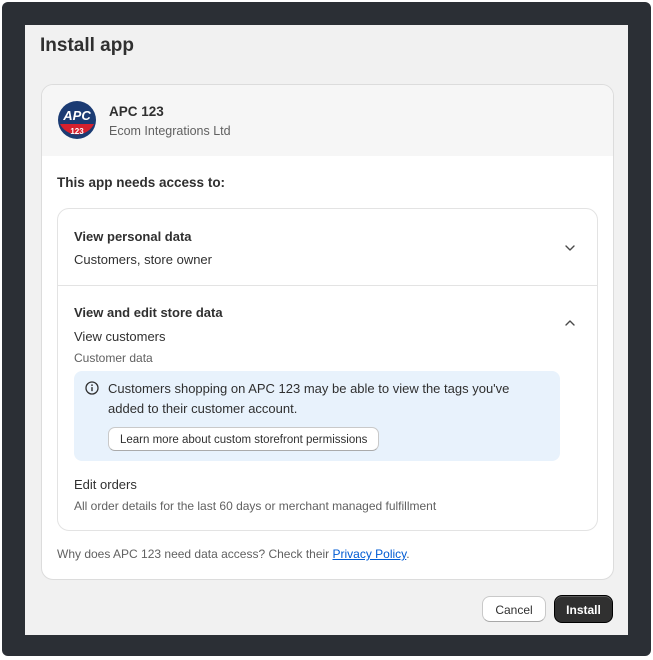 The image size is (653, 660). Describe the element at coordinates (370, 554) in the screenshot. I see `privacy-policy-link: Privacy Policy` at that location.